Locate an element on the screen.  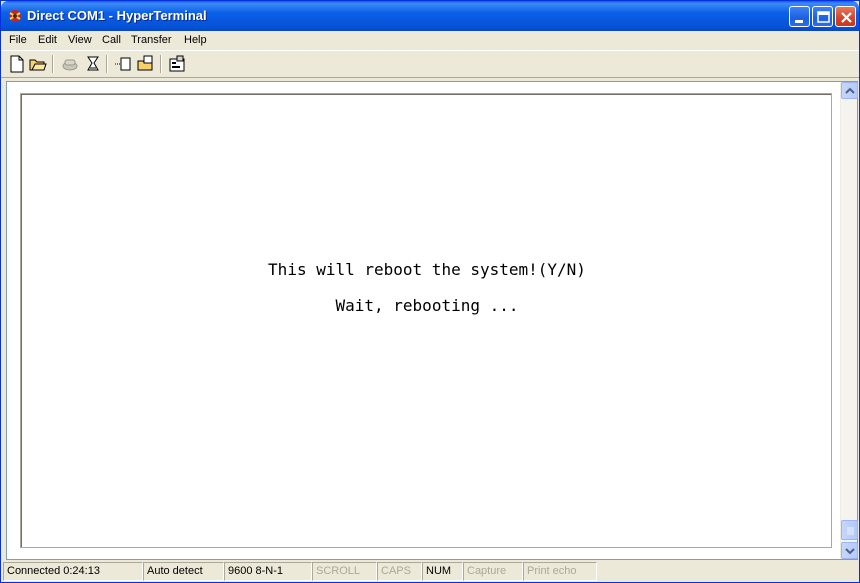
status-scroll: SCROLL is located at coordinates (344, 571).